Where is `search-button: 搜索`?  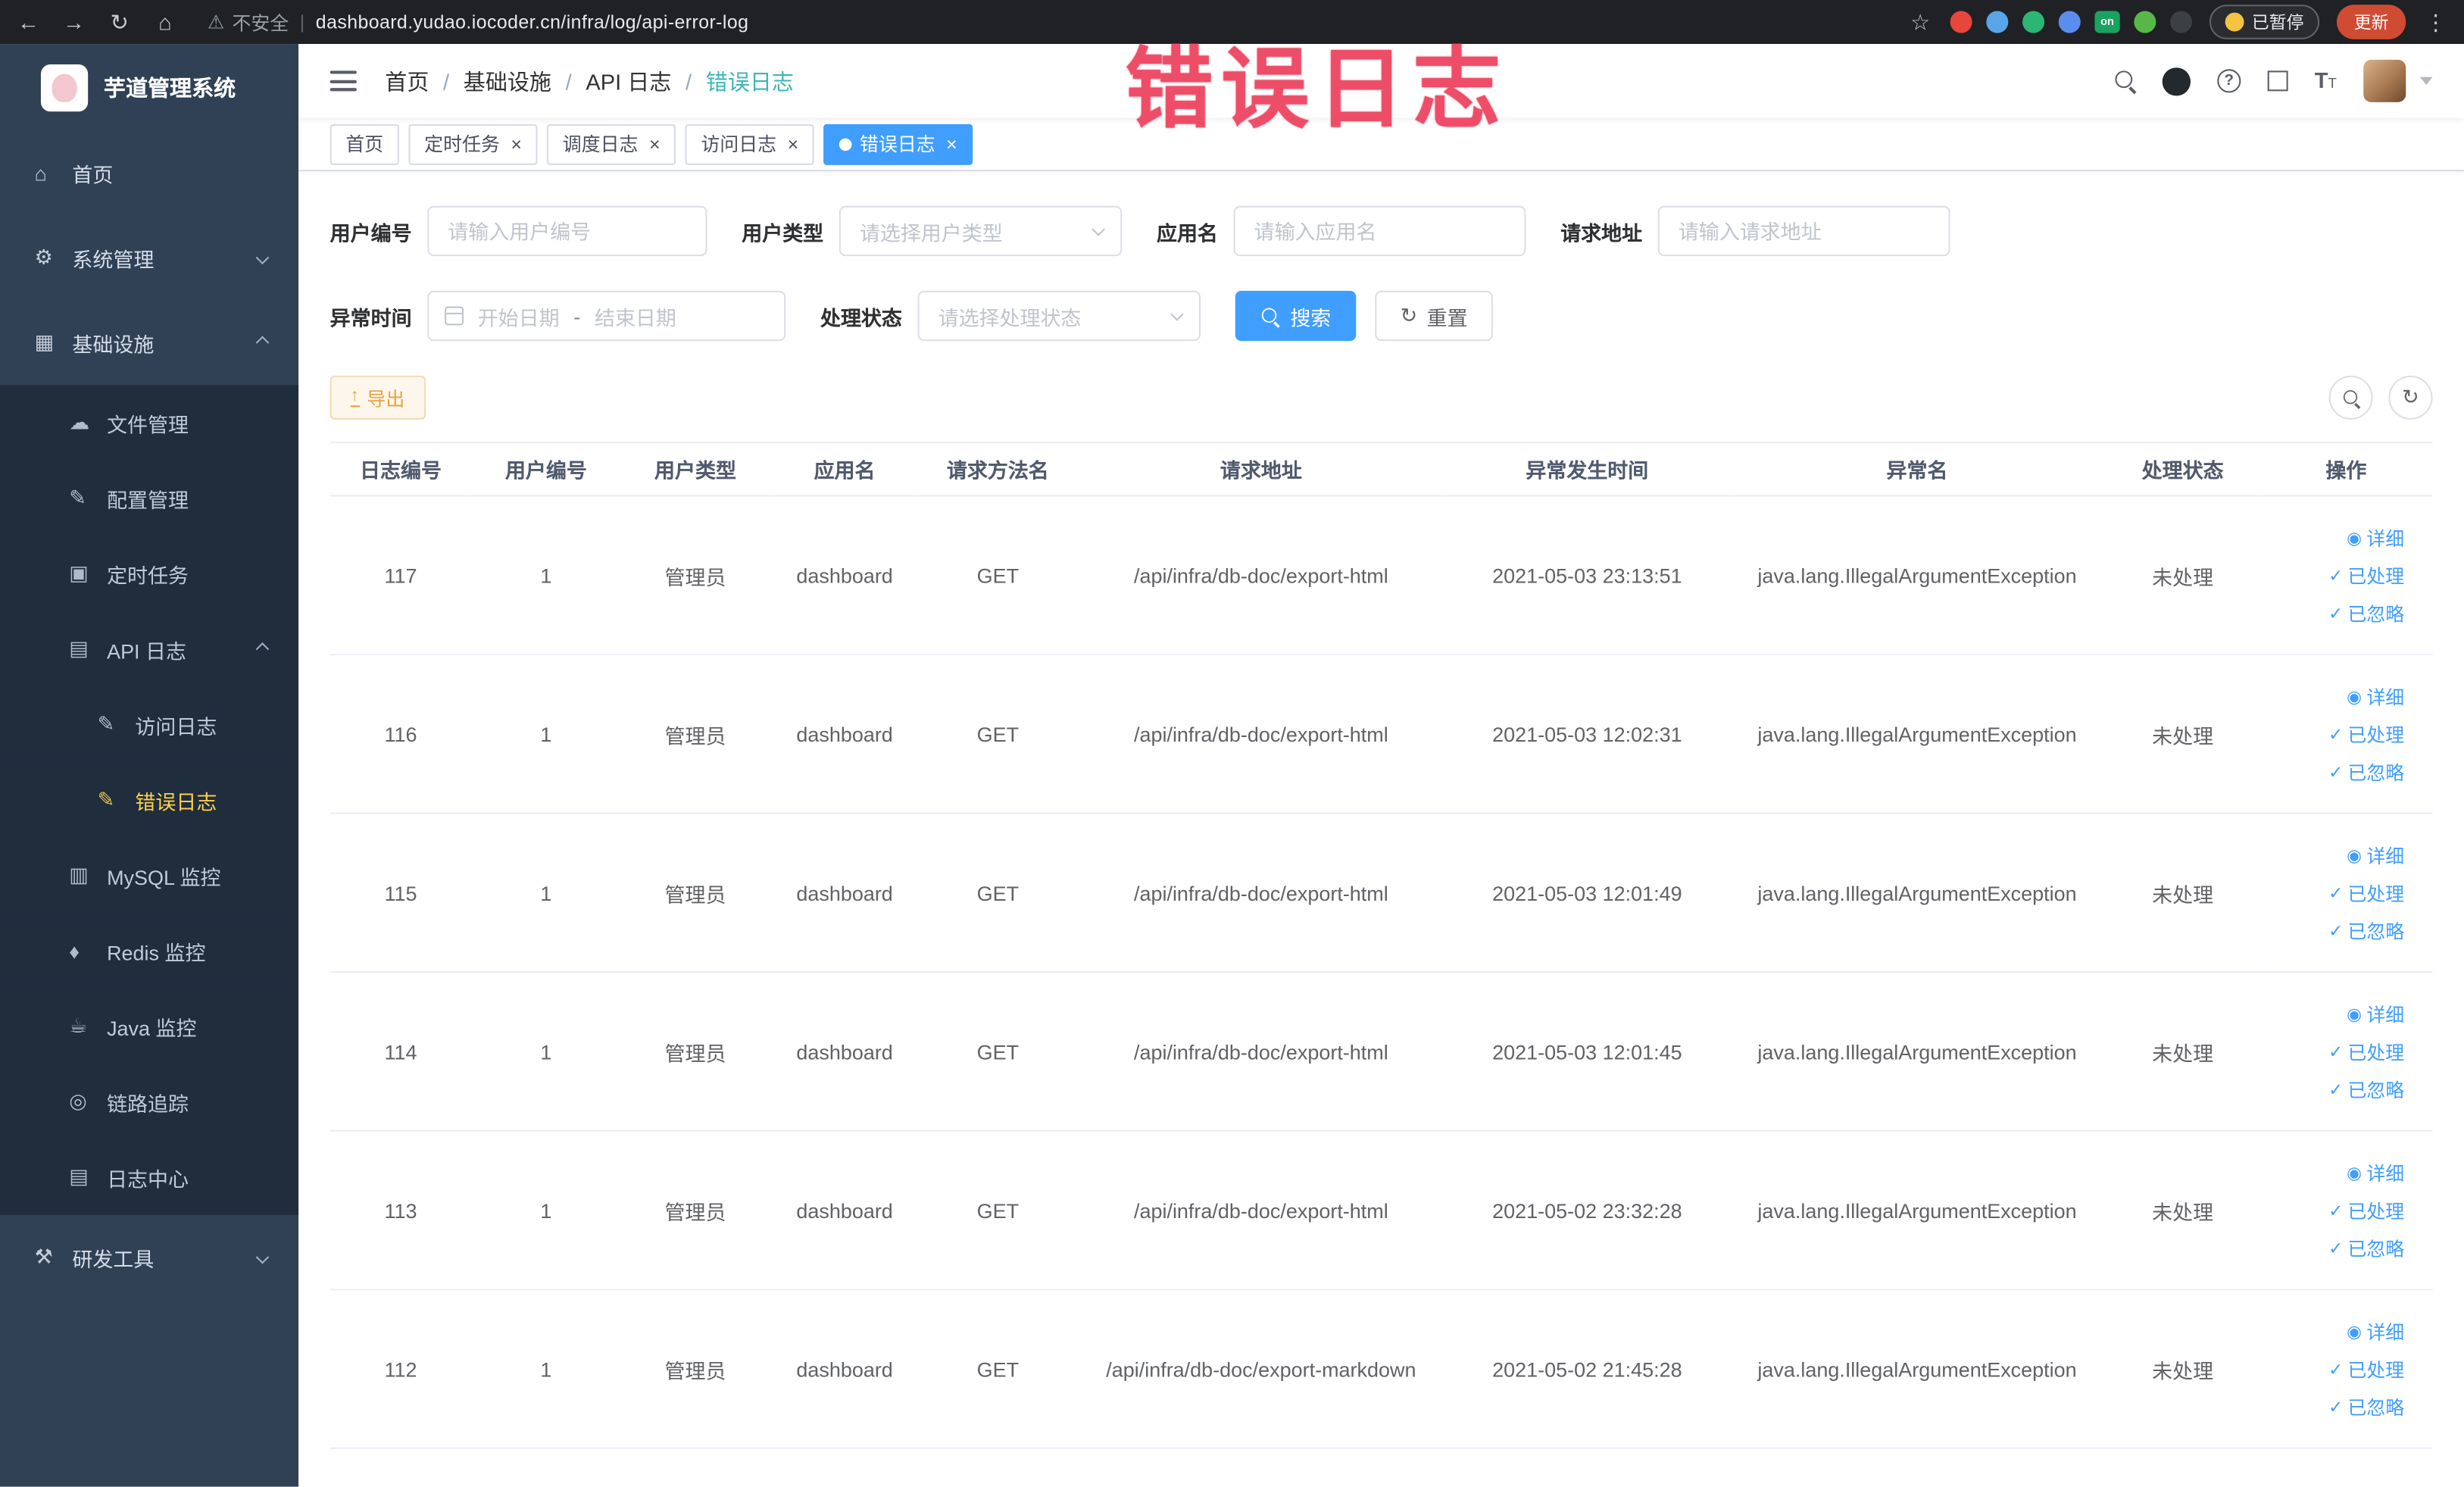 search-button: 搜索 is located at coordinates (1296, 316).